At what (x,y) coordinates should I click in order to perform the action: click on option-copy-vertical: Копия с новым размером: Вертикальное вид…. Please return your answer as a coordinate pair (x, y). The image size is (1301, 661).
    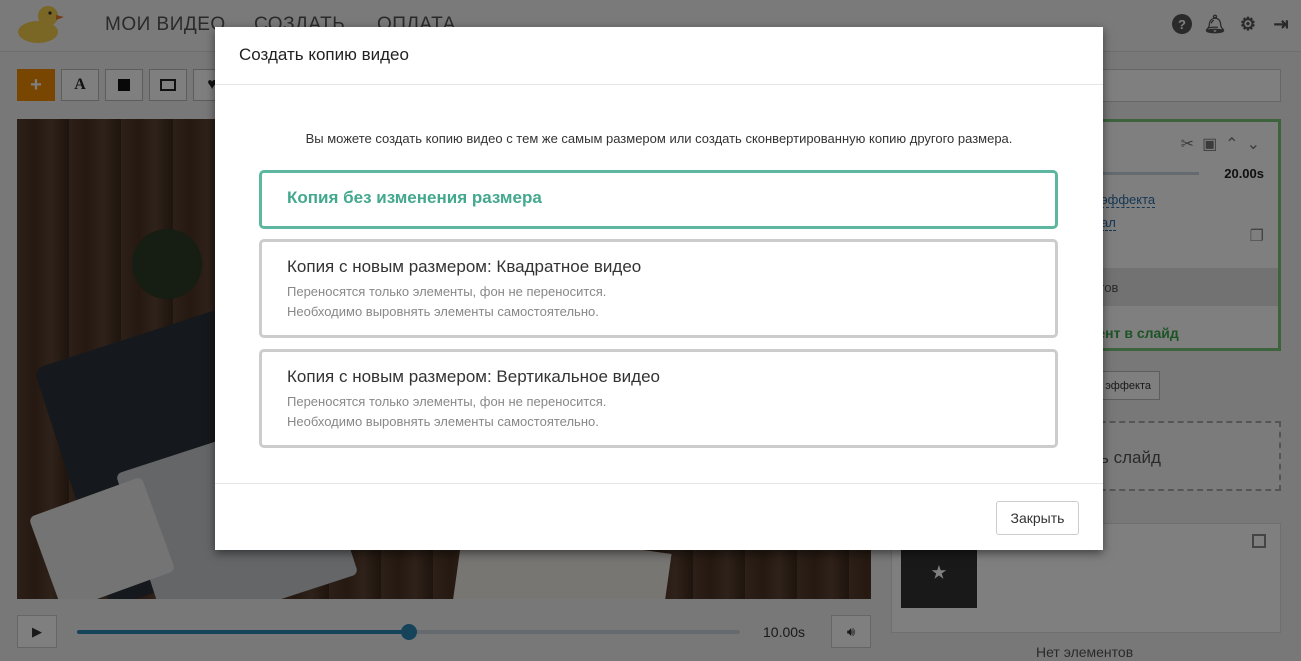
    Looking at the image, I should click on (658, 398).